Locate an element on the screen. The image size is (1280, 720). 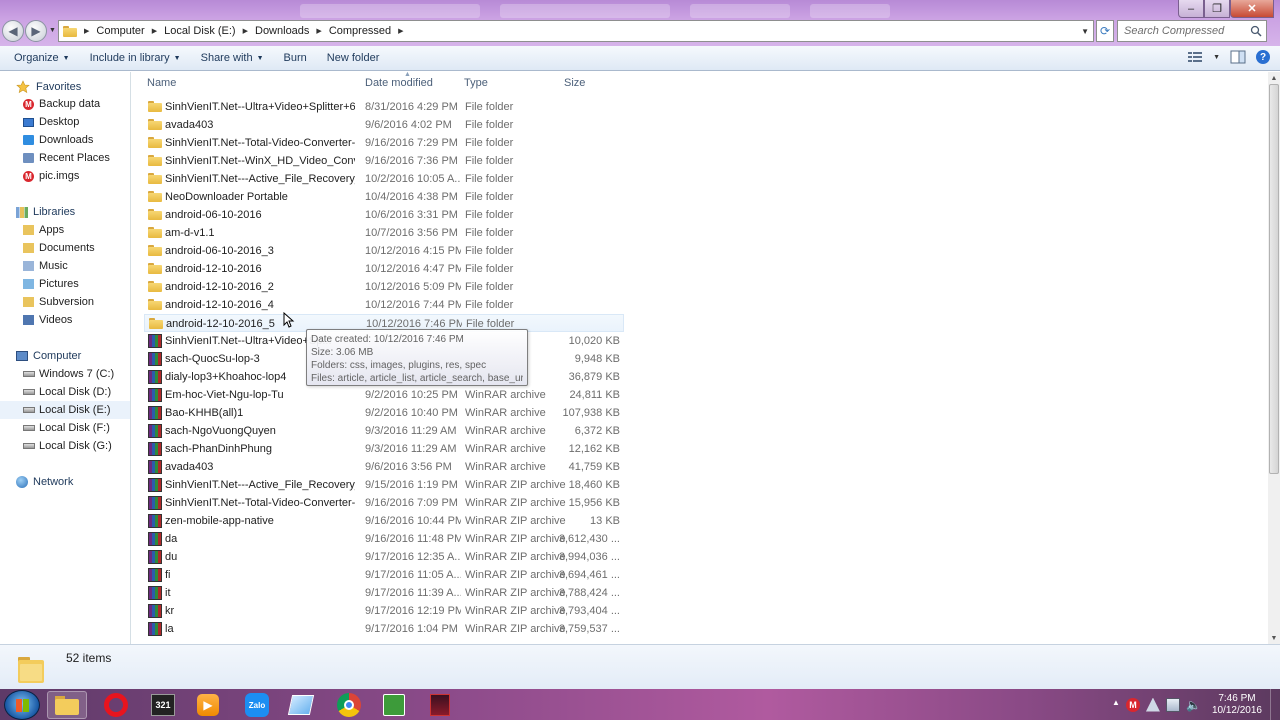
nav-item-apps: Apps is located at coordinates (65, 230).